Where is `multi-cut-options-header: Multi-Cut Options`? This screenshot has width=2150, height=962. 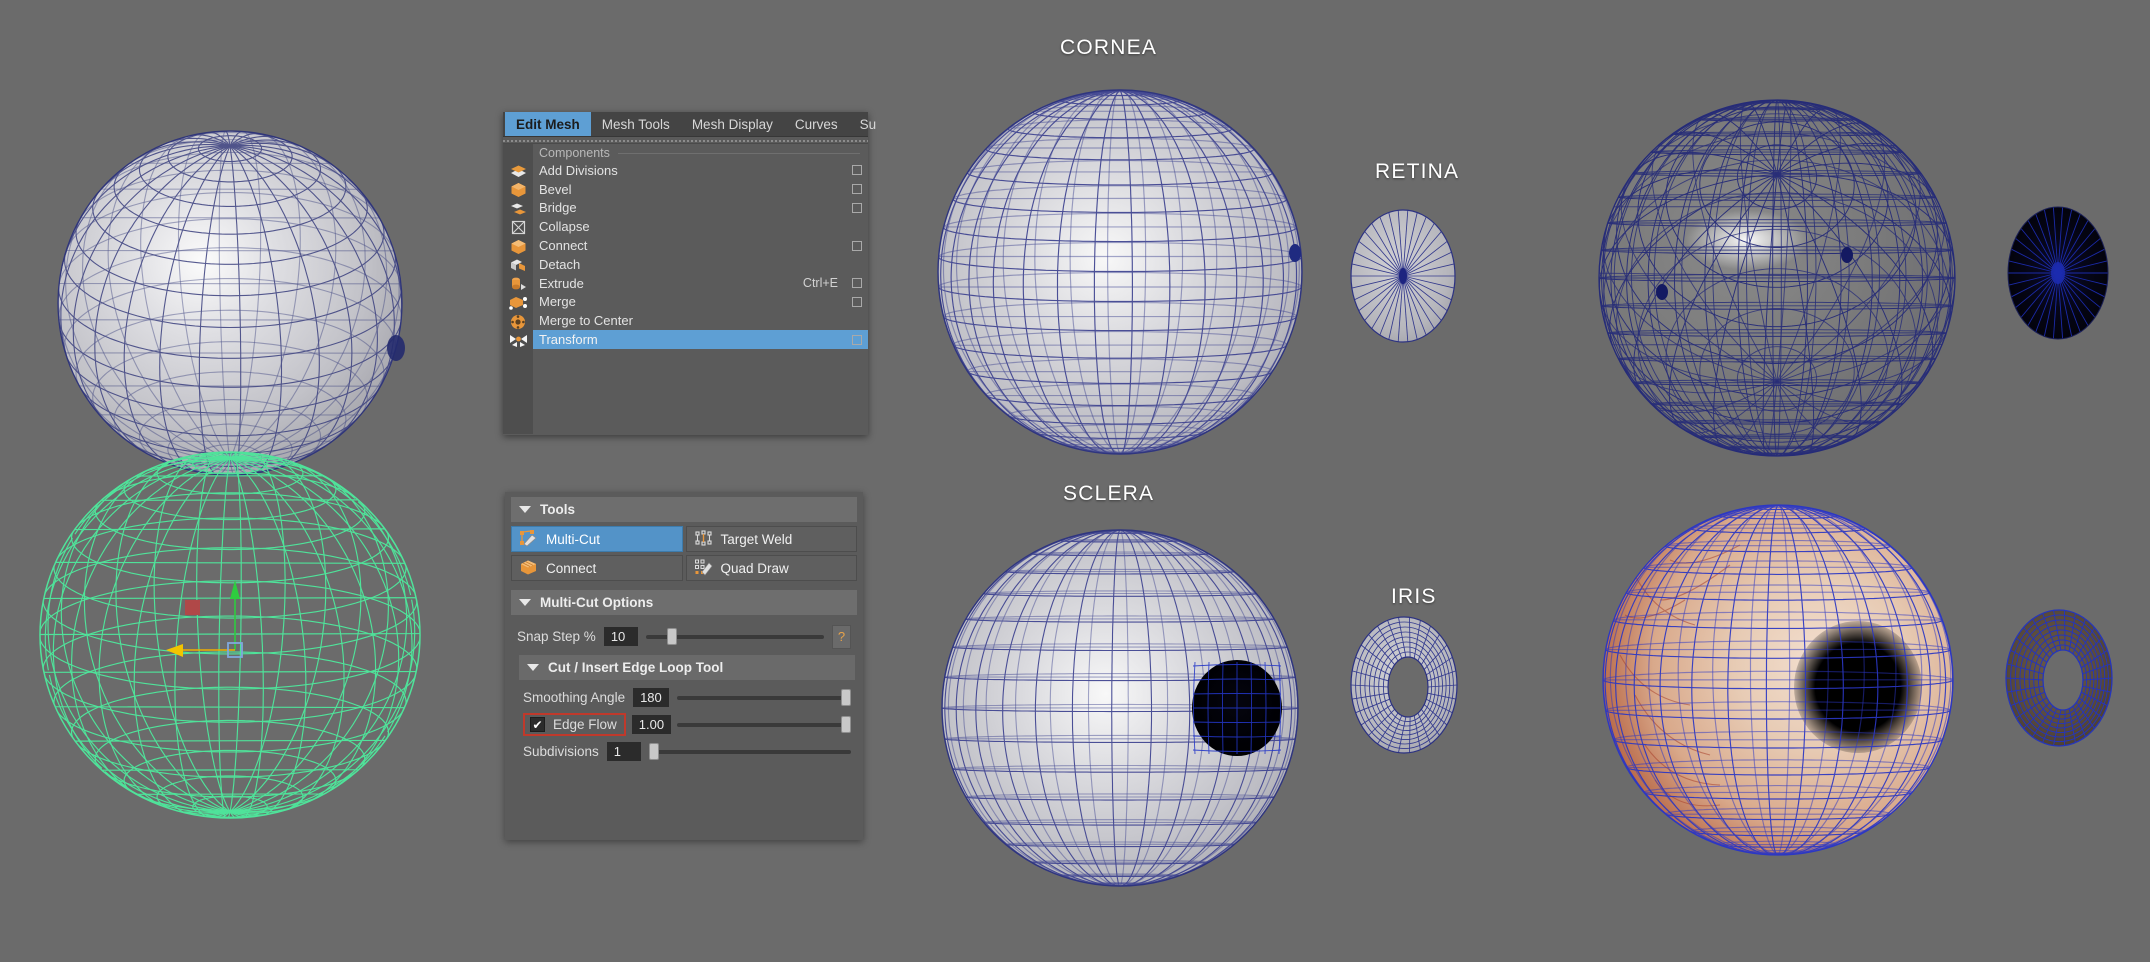
multi-cut-options-header: Multi-Cut Options is located at coordinates (684, 602).